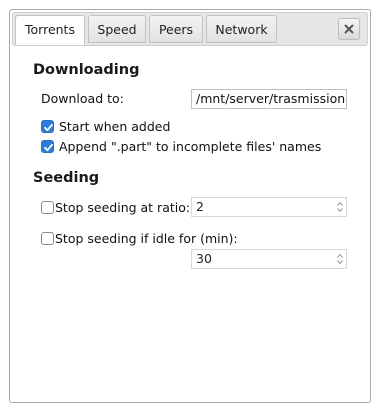 This screenshot has width=382, height=412. Describe the element at coordinates (146, 238) in the screenshot. I see `stop-idle-label: Stop seeding if idle for (min):` at that location.